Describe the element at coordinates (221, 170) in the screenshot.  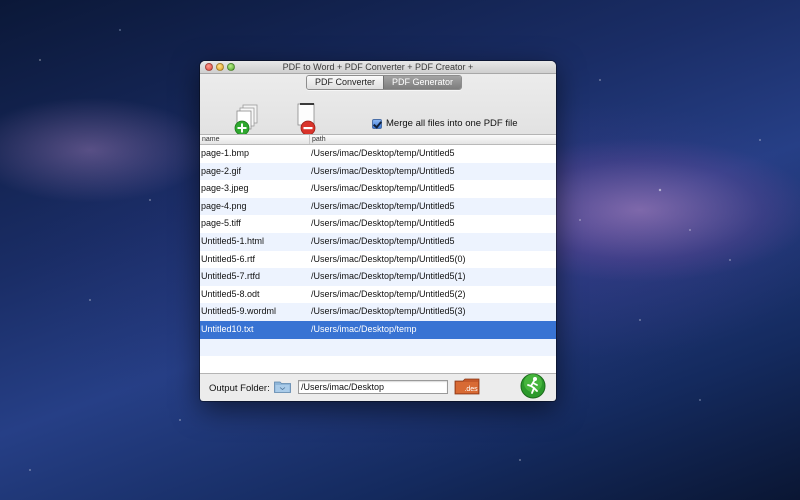
I see `file-name-cell: page-2.gif` at that location.